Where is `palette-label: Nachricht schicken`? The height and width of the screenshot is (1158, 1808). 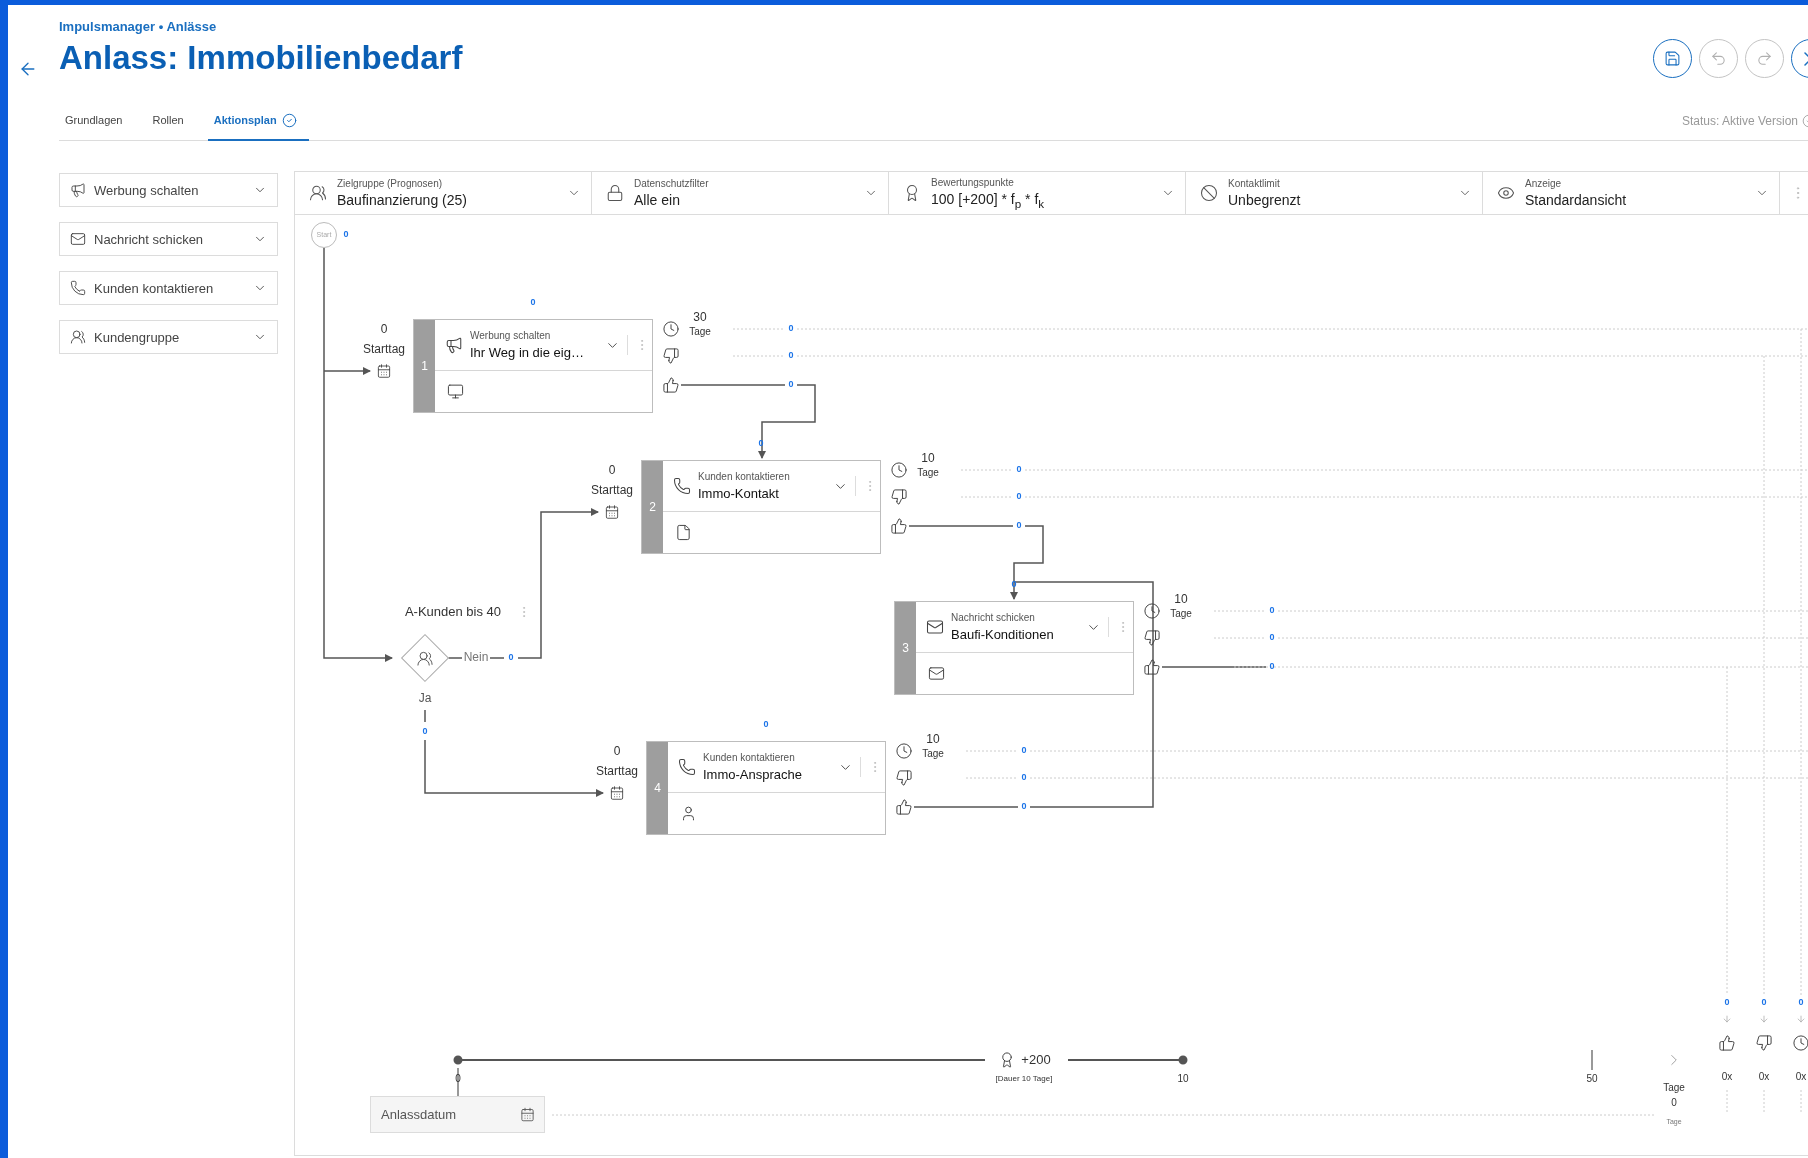 palette-label: Nachricht schicken is located at coordinates (149, 239).